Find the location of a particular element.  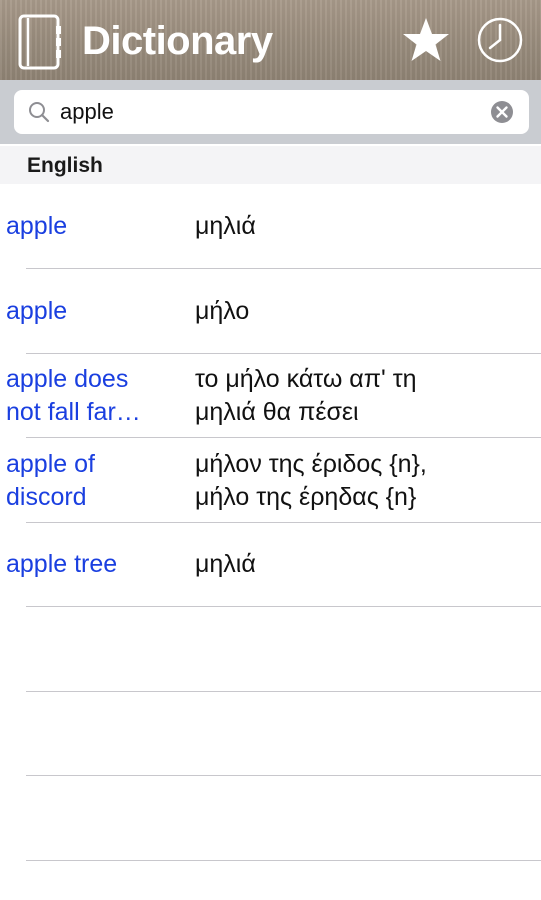

result-term: apple of discord is located at coordinates (91, 481).